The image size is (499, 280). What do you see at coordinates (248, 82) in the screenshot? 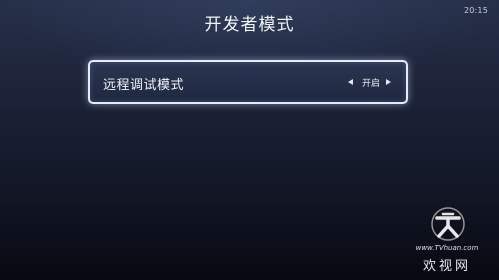
I see `setting-row-remote-debug: 远程调试模式 开启` at bounding box center [248, 82].